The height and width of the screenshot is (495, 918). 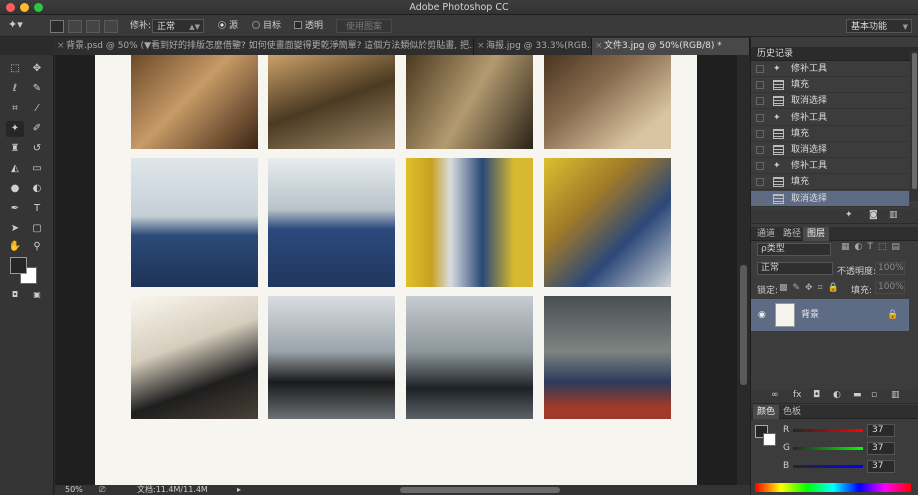 I want to click on quick-mask-icon: ◘, so click(x=15, y=295).